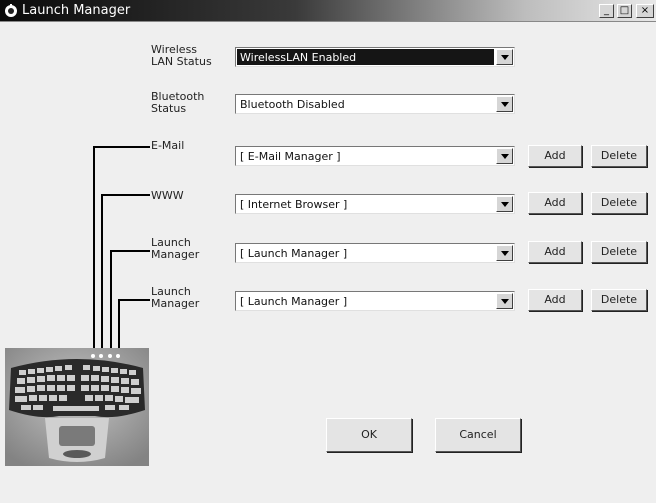 The width and height of the screenshot is (656, 503). What do you see at coordinates (619, 203) in the screenshot?
I see `www-delete-button: Delete` at bounding box center [619, 203].